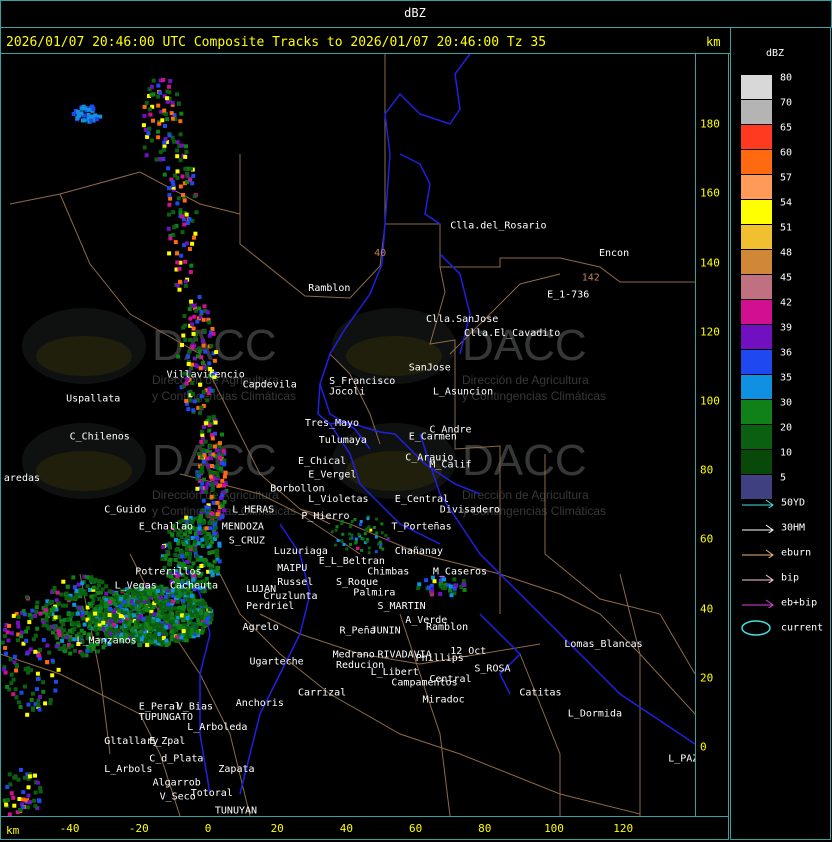  I want to click on dbz-level-label: 65, so click(786, 128).